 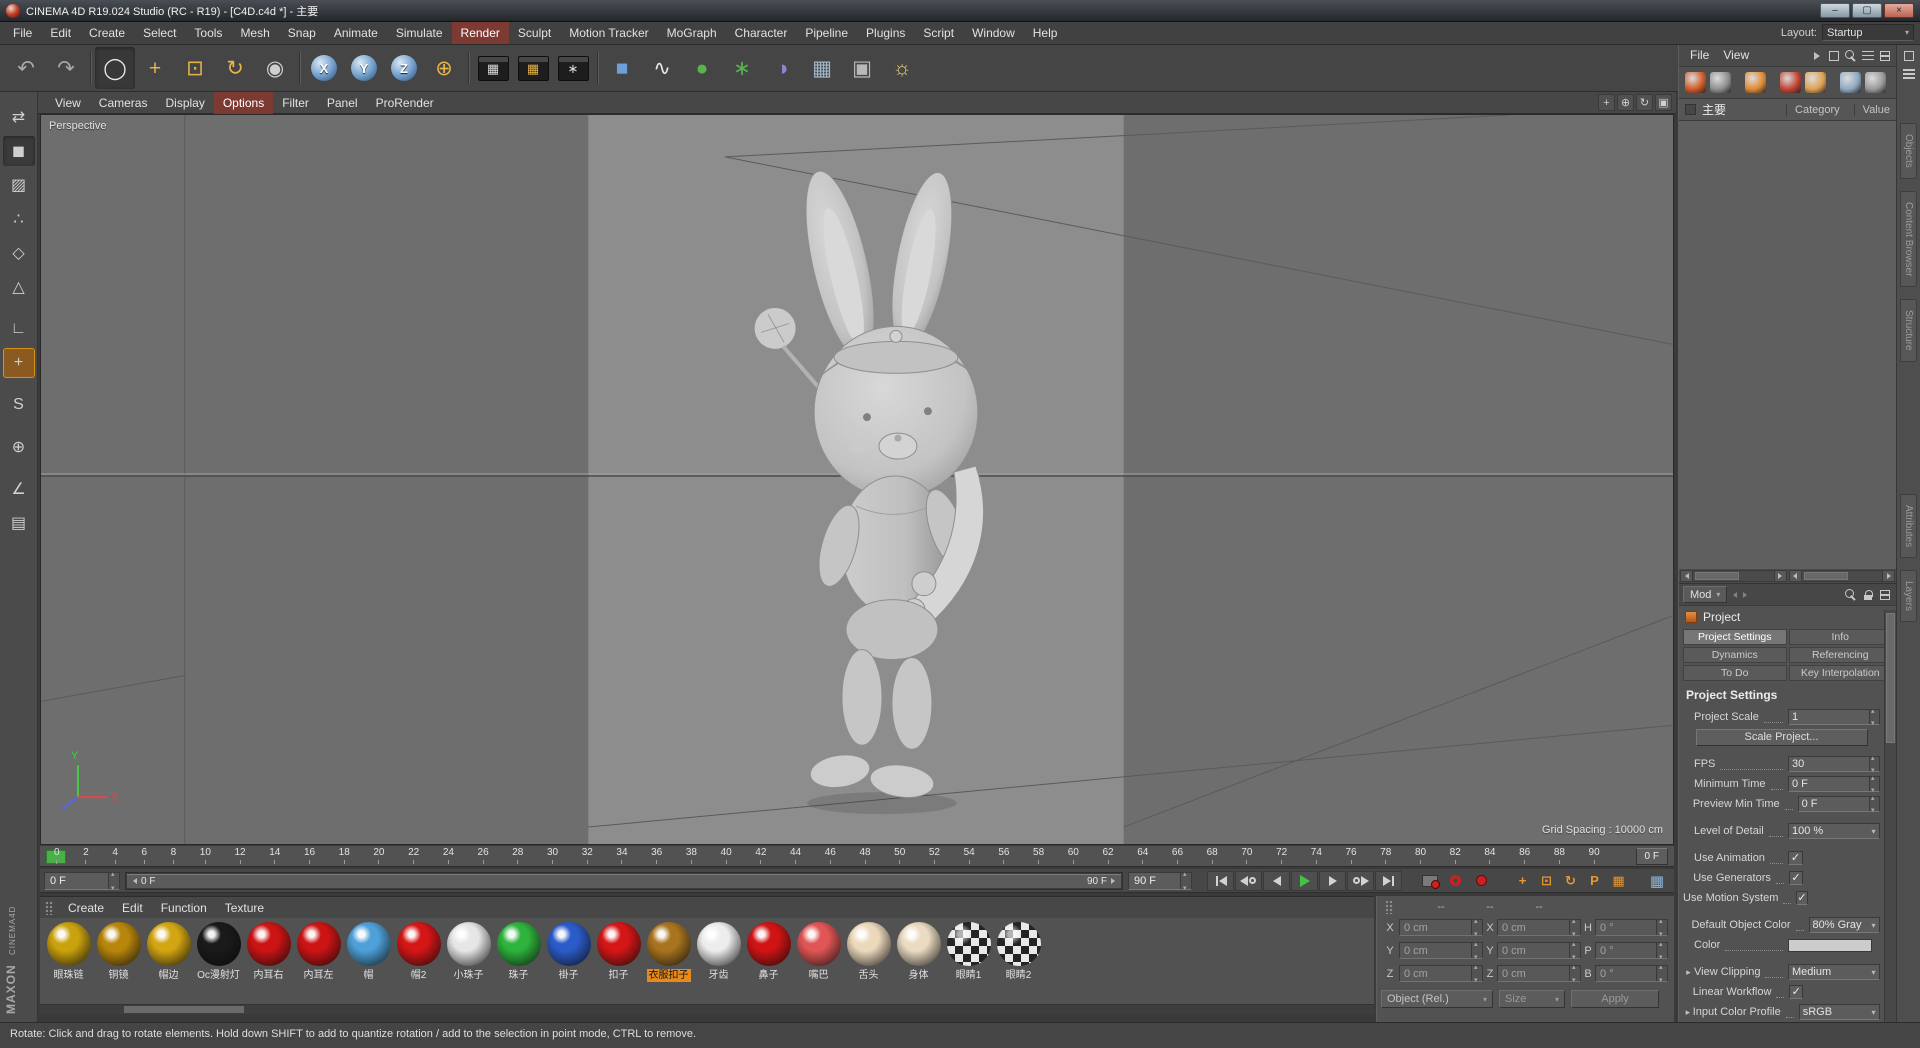 I want to click on add-environment-button: ▦, so click(x=822, y=68).